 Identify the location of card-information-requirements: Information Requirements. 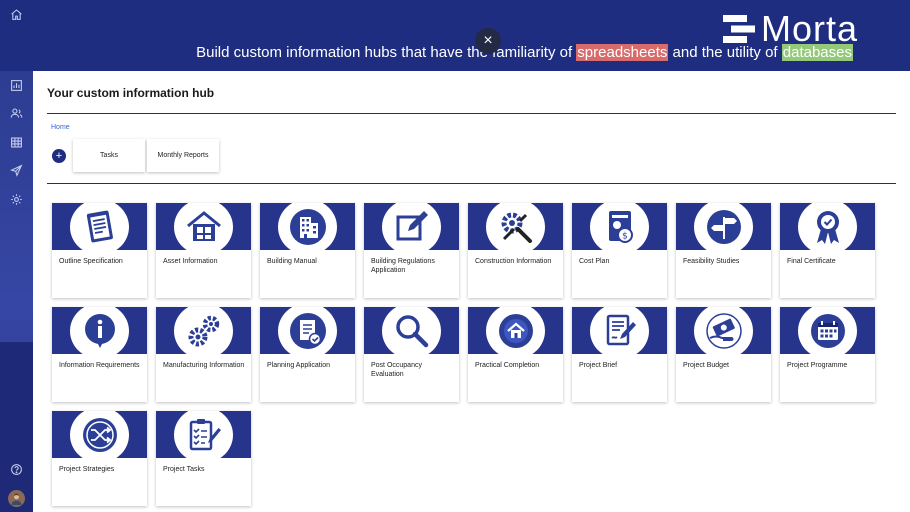
(99, 354).